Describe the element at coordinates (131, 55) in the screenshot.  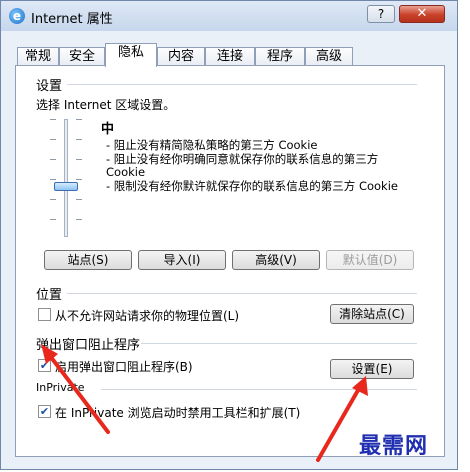
I see `tab-privacy: 隐私` at that location.